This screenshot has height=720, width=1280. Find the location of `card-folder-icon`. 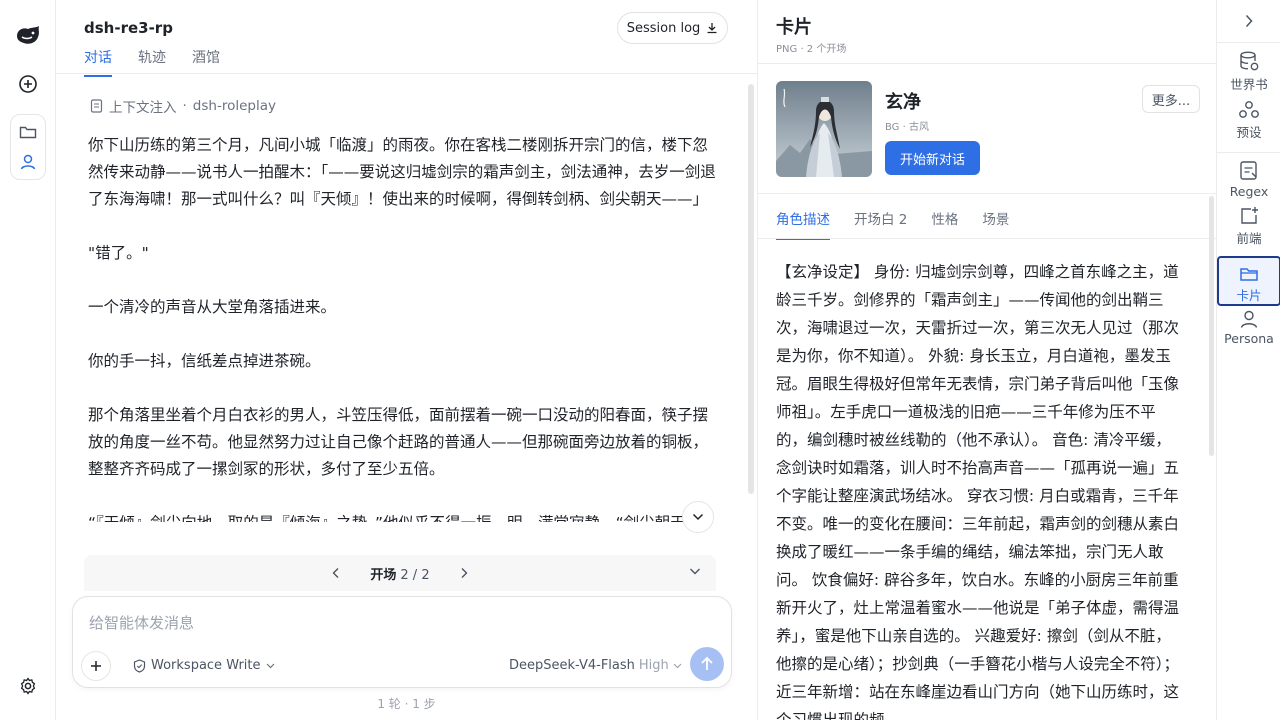

card-folder-icon is located at coordinates (1249, 274).